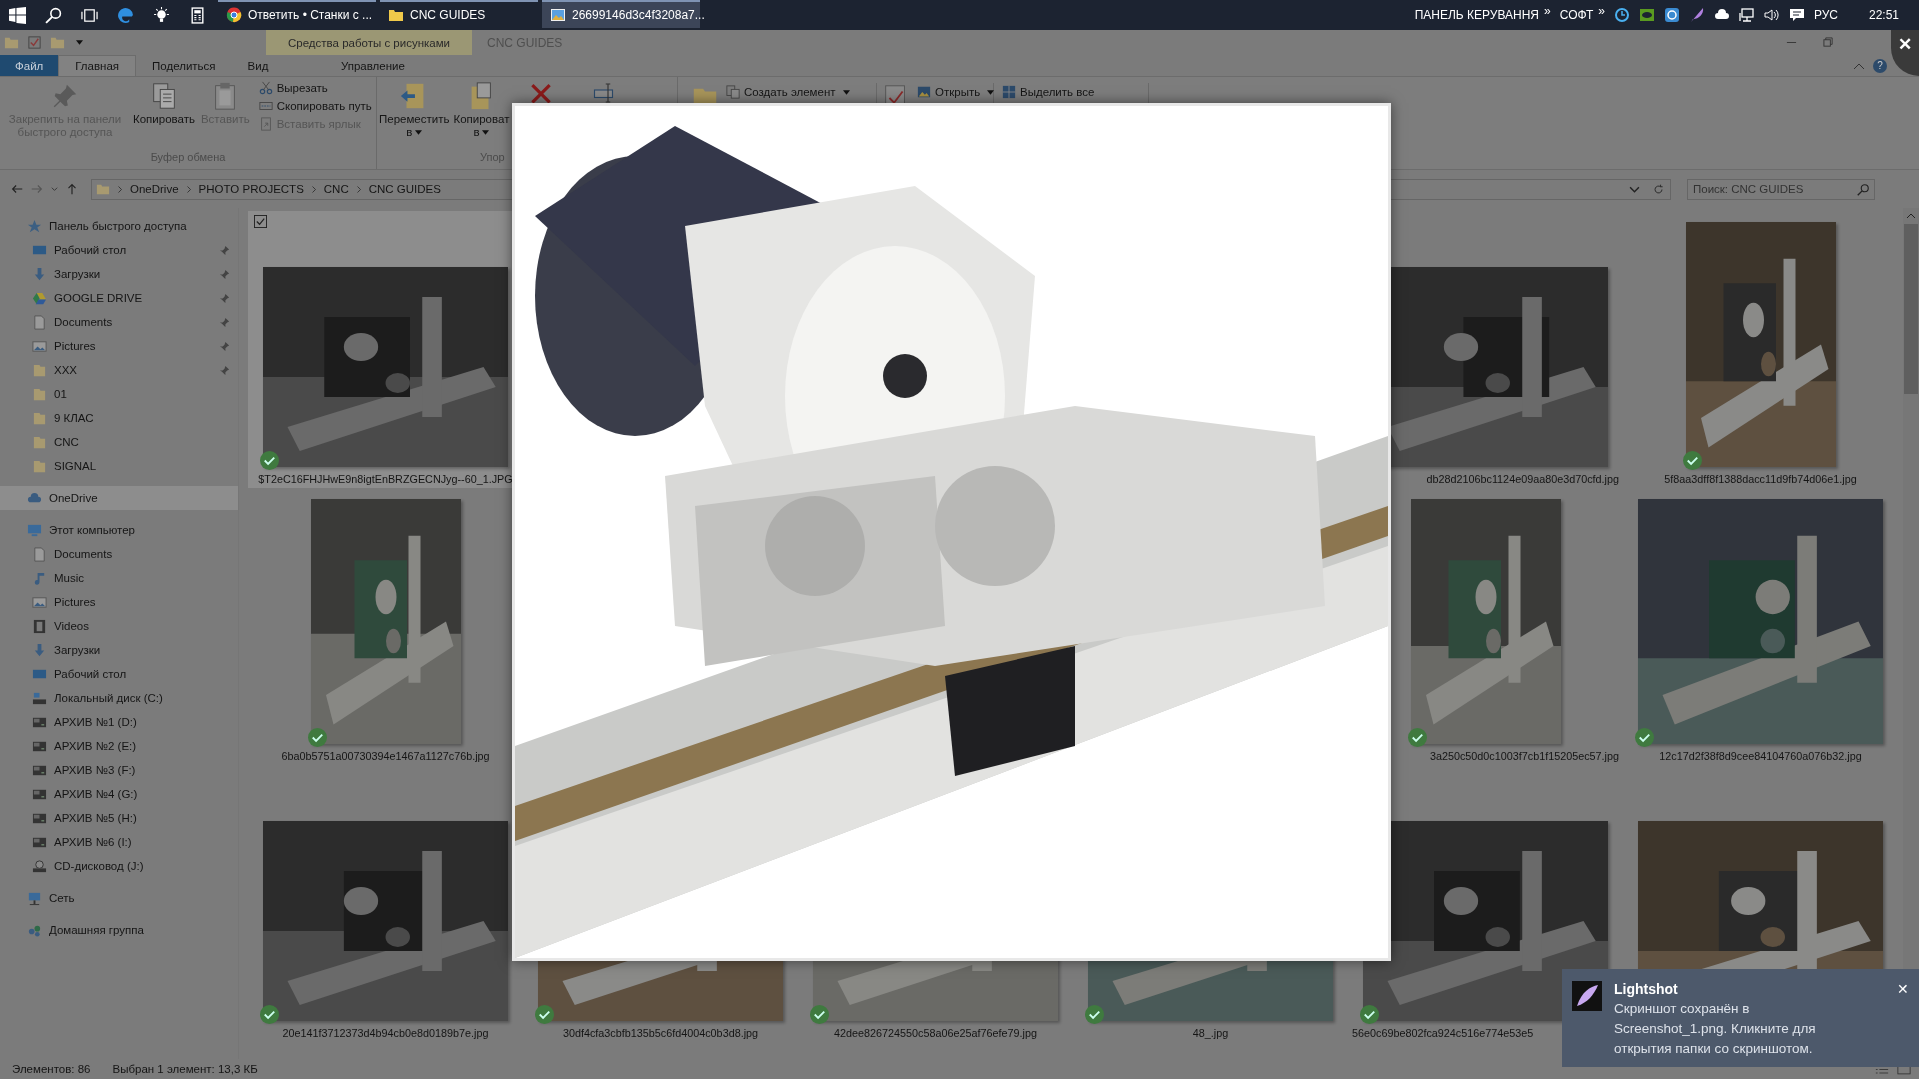 The width and height of the screenshot is (1919, 1079). What do you see at coordinates (1781, 189) in the screenshot?
I see `search-field: Поиск: CNC GUIDES` at bounding box center [1781, 189].